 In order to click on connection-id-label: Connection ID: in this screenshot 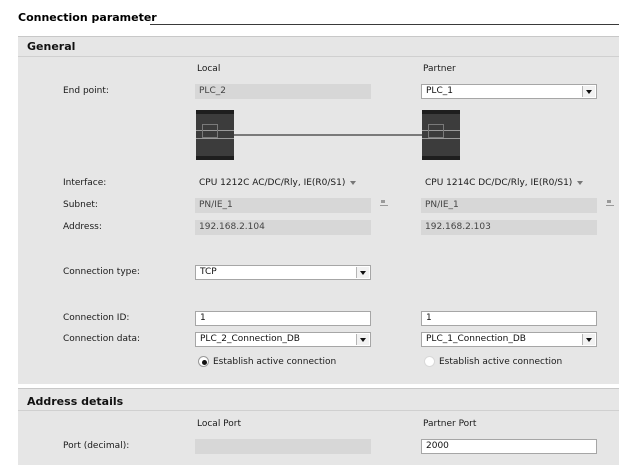, I will do `click(96, 318)`.